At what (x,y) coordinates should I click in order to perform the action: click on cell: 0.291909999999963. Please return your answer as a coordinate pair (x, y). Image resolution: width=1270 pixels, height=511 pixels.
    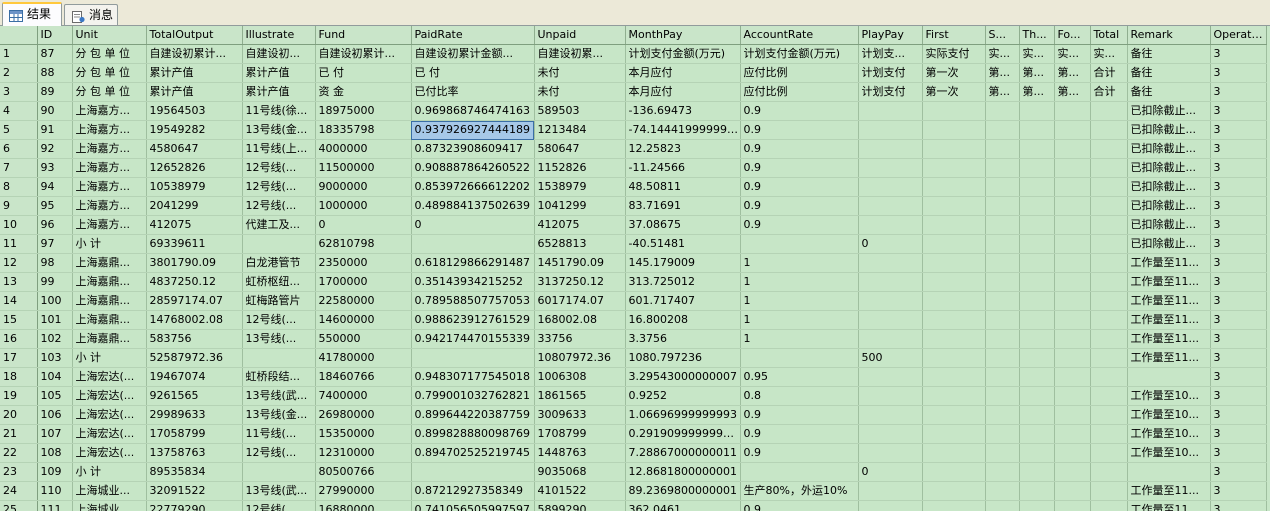
    Looking at the image, I should click on (683, 434).